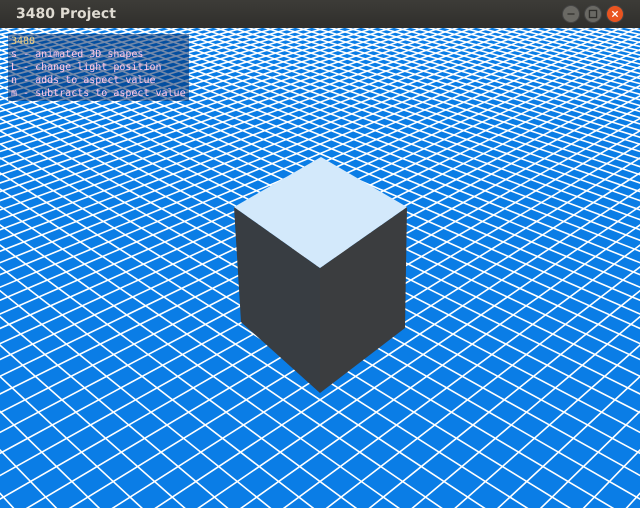  What do you see at coordinates (66, 14) in the screenshot?
I see `window-title: 3480 Project` at bounding box center [66, 14].